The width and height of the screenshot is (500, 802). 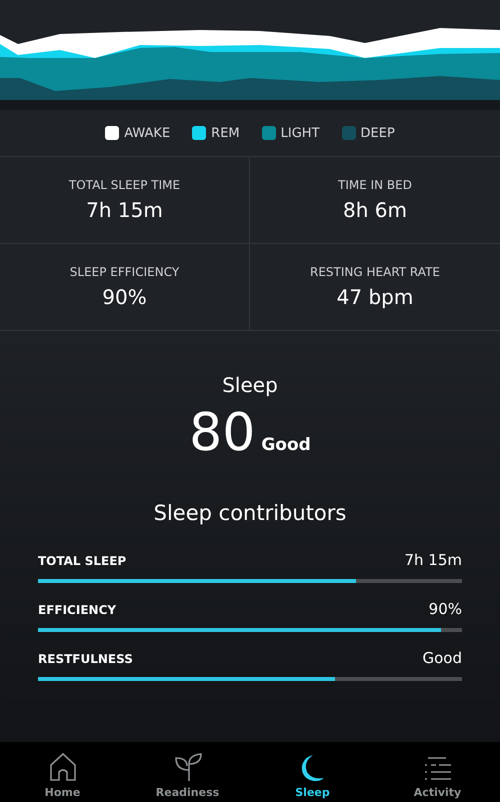 What do you see at coordinates (312, 768) in the screenshot?
I see `moon-icon` at bounding box center [312, 768].